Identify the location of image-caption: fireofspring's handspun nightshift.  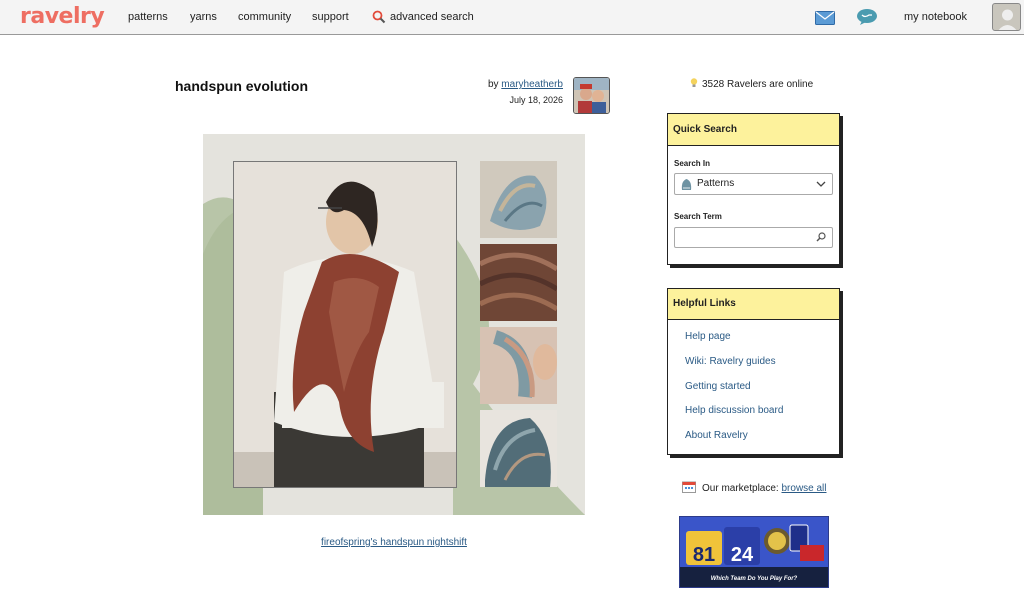
(394, 542).